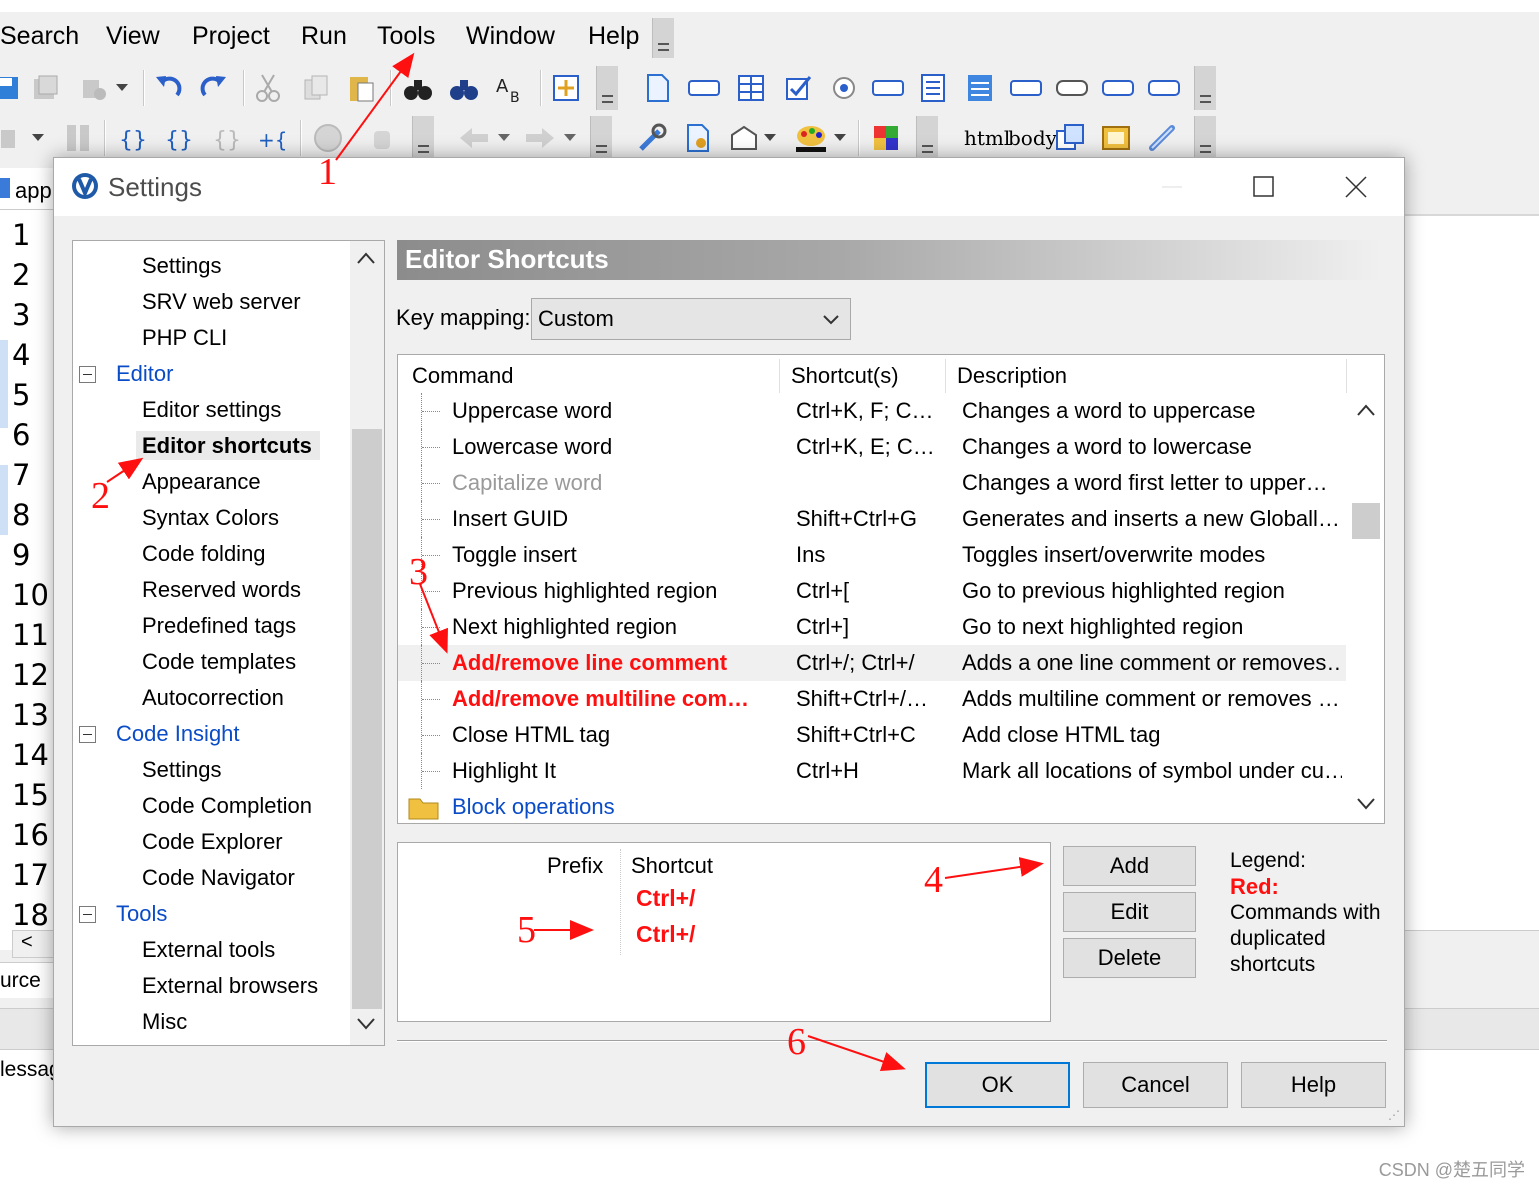 The width and height of the screenshot is (1539, 1188). What do you see at coordinates (272, 138) in the screenshot?
I see `run-to-cursor-icon: +{}` at bounding box center [272, 138].